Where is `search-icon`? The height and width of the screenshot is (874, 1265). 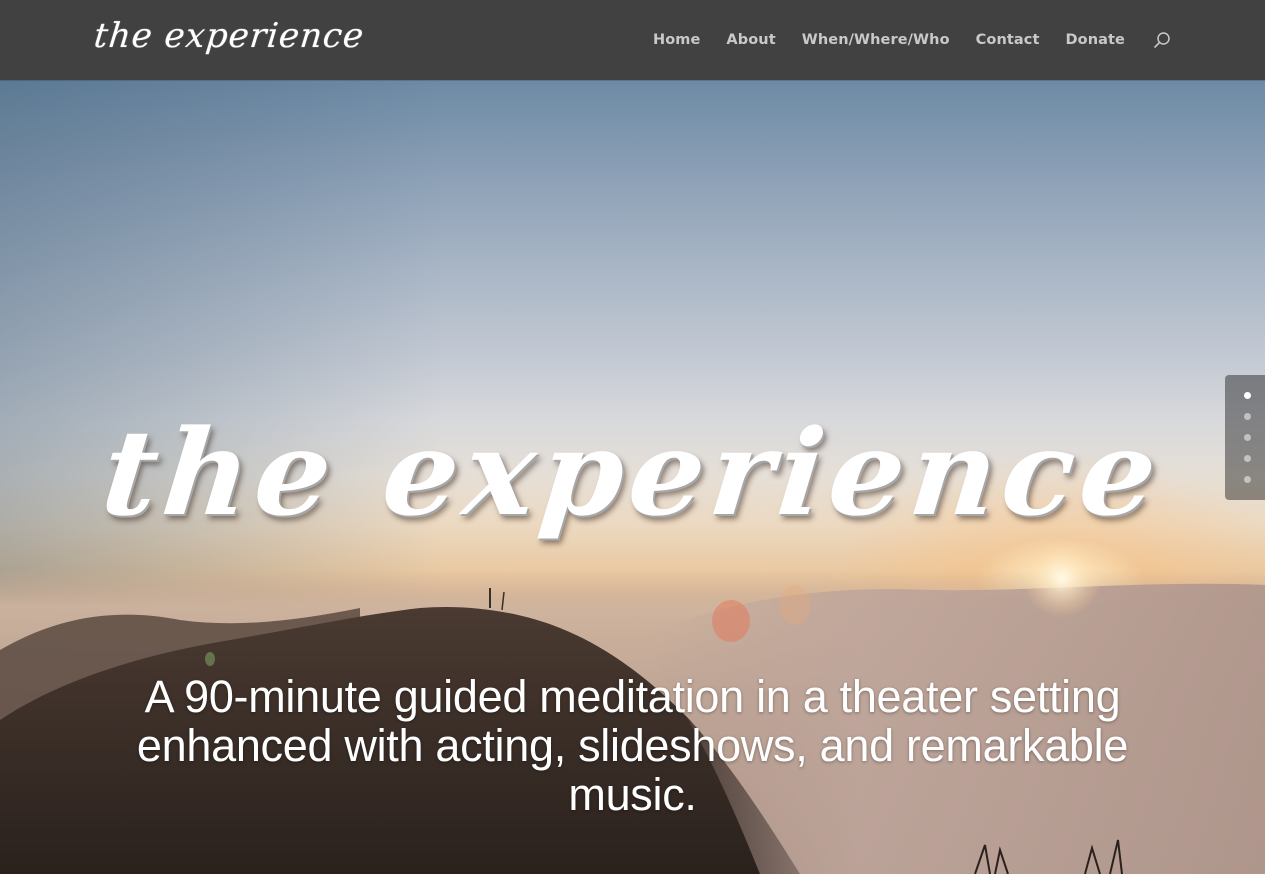 search-icon is located at coordinates (1162, 40).